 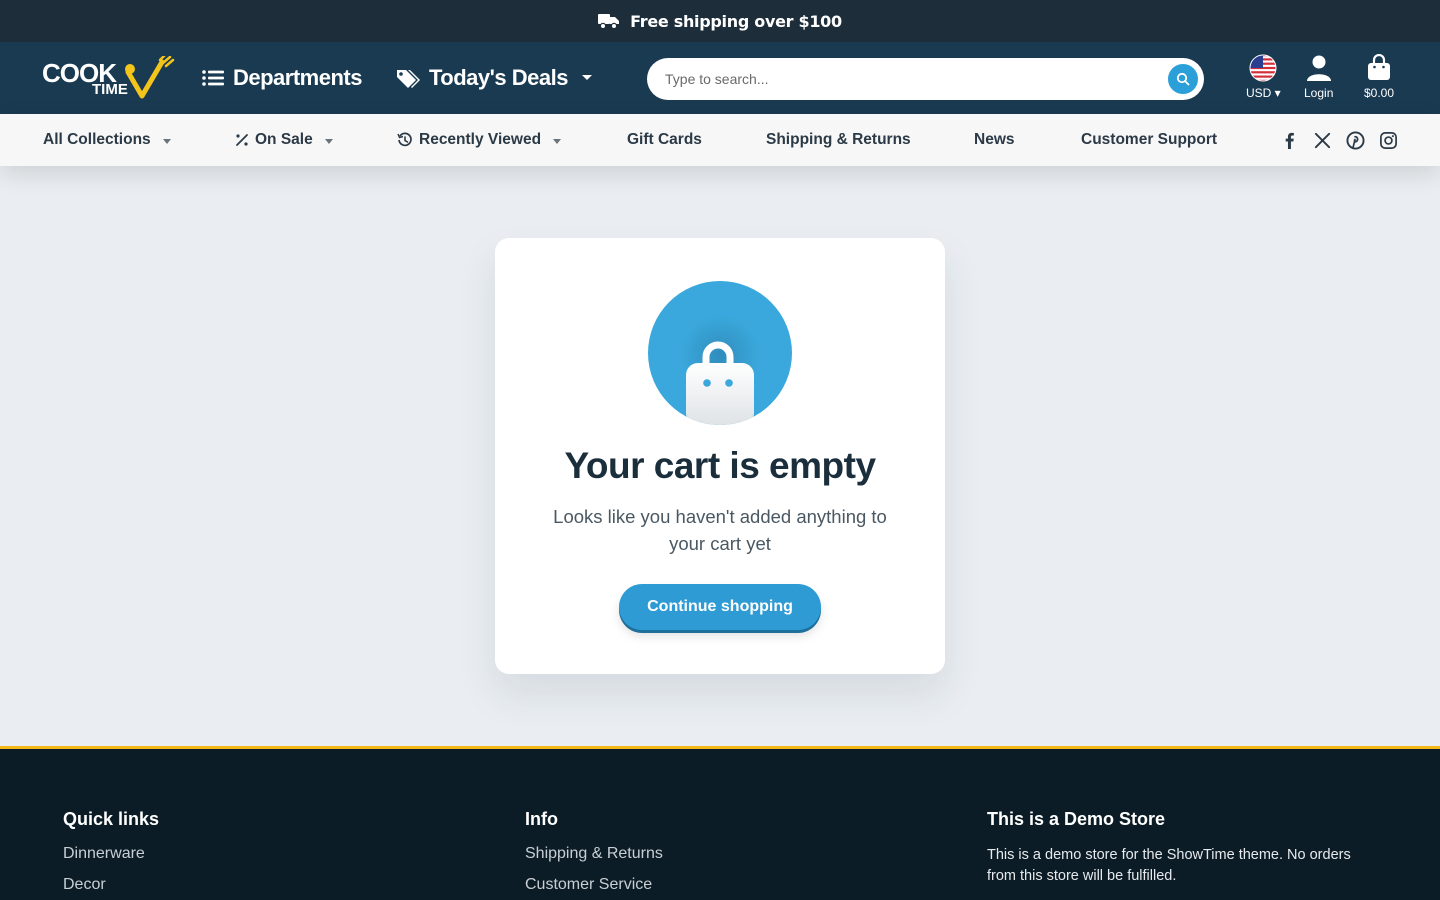 I want to click on todays-deals-menu: Today's Deals, so click(x=494, y=78).